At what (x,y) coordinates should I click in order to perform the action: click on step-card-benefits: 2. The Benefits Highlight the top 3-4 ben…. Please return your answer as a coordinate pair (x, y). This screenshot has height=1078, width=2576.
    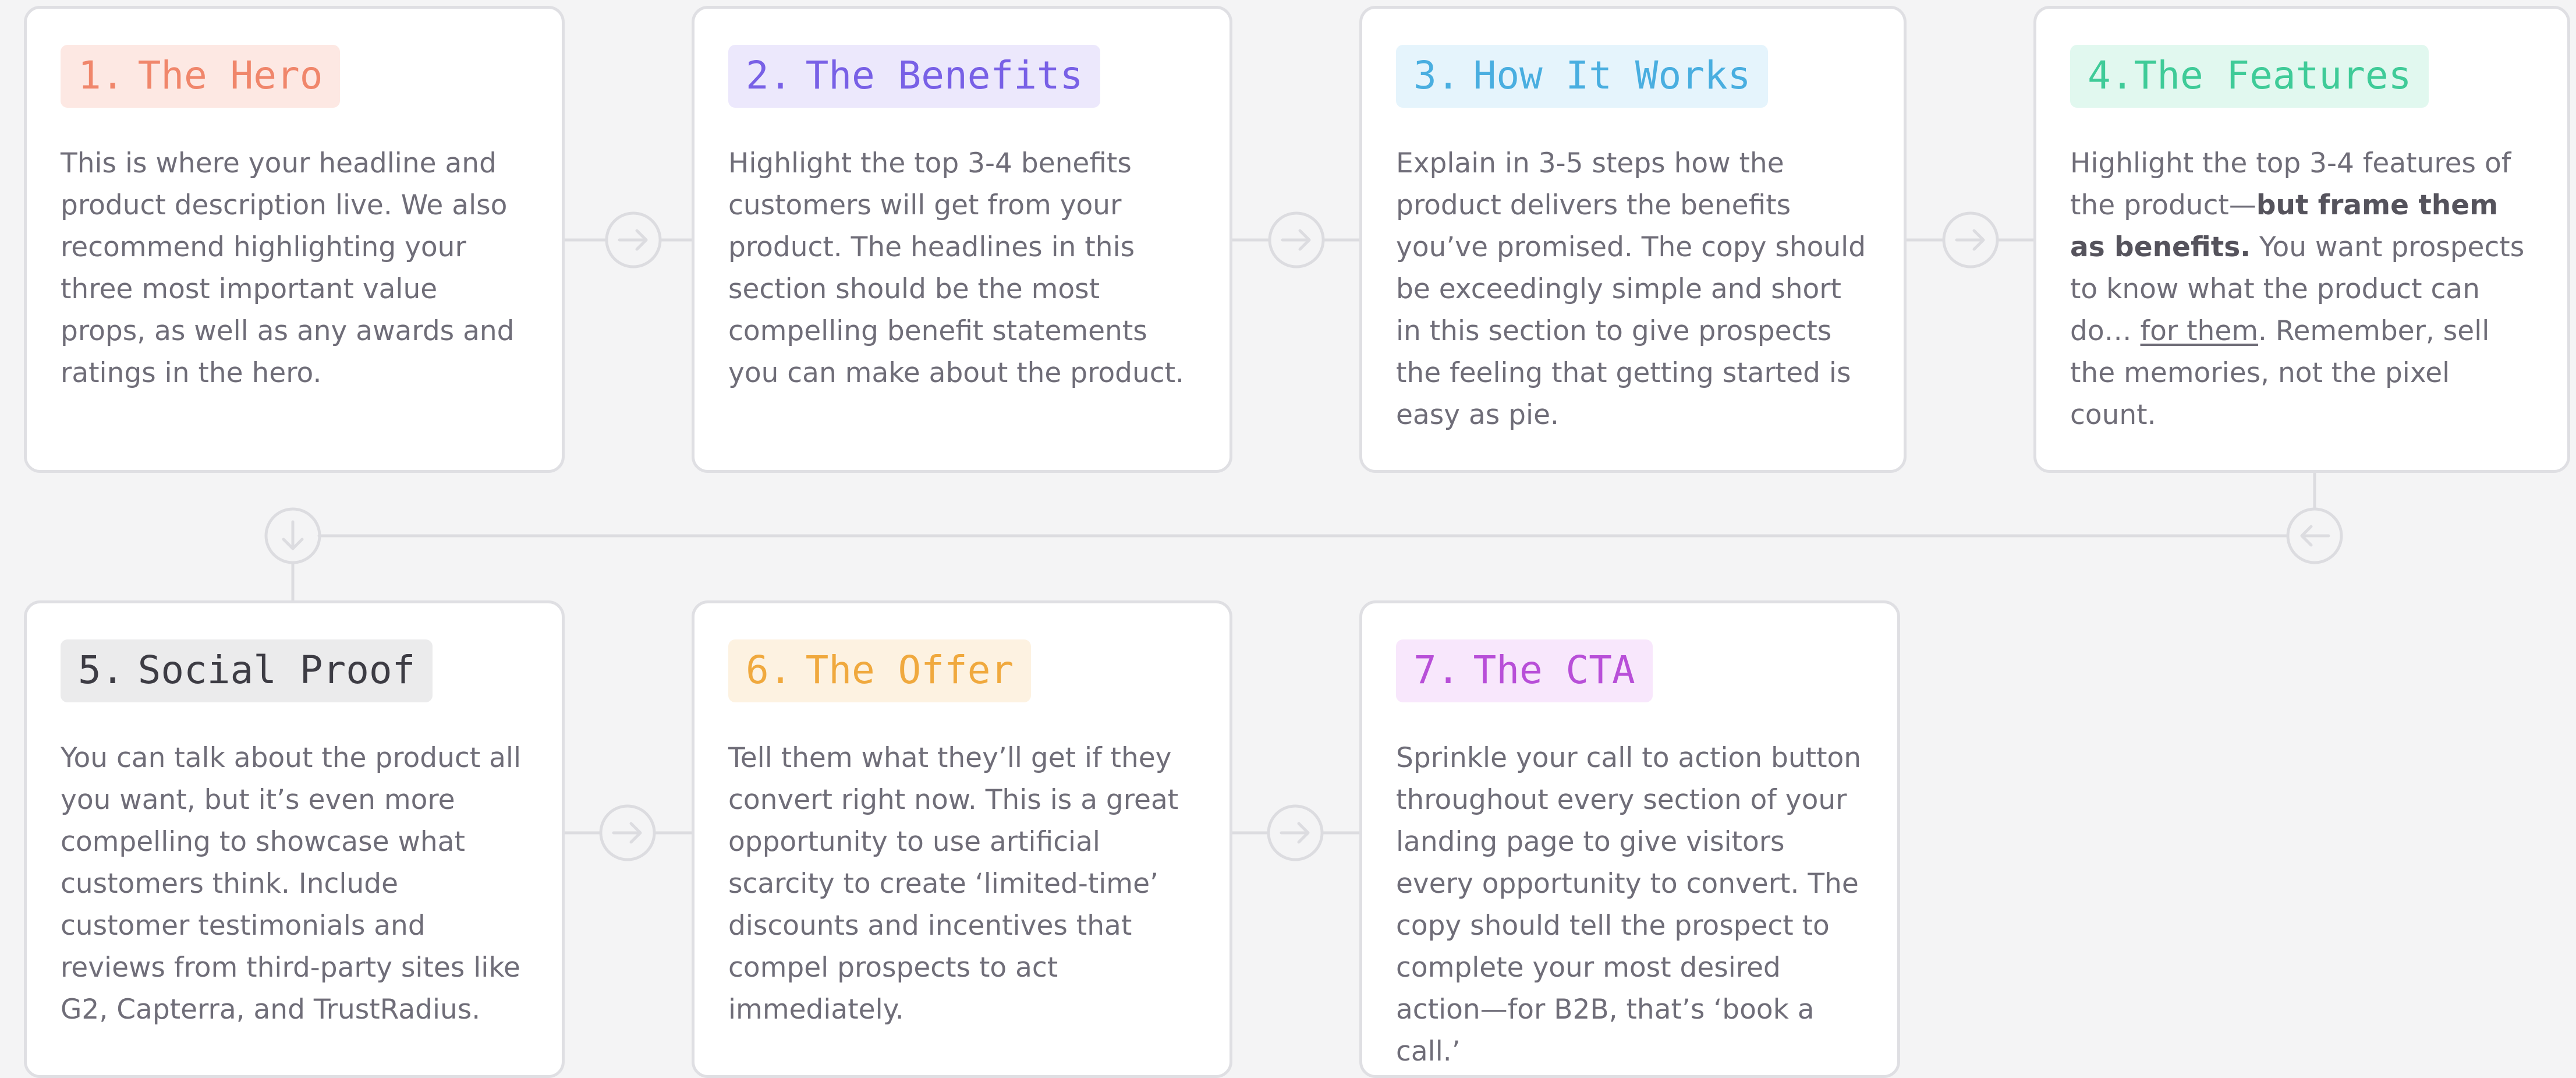
    Looking at the image, I should click on (962, 239).